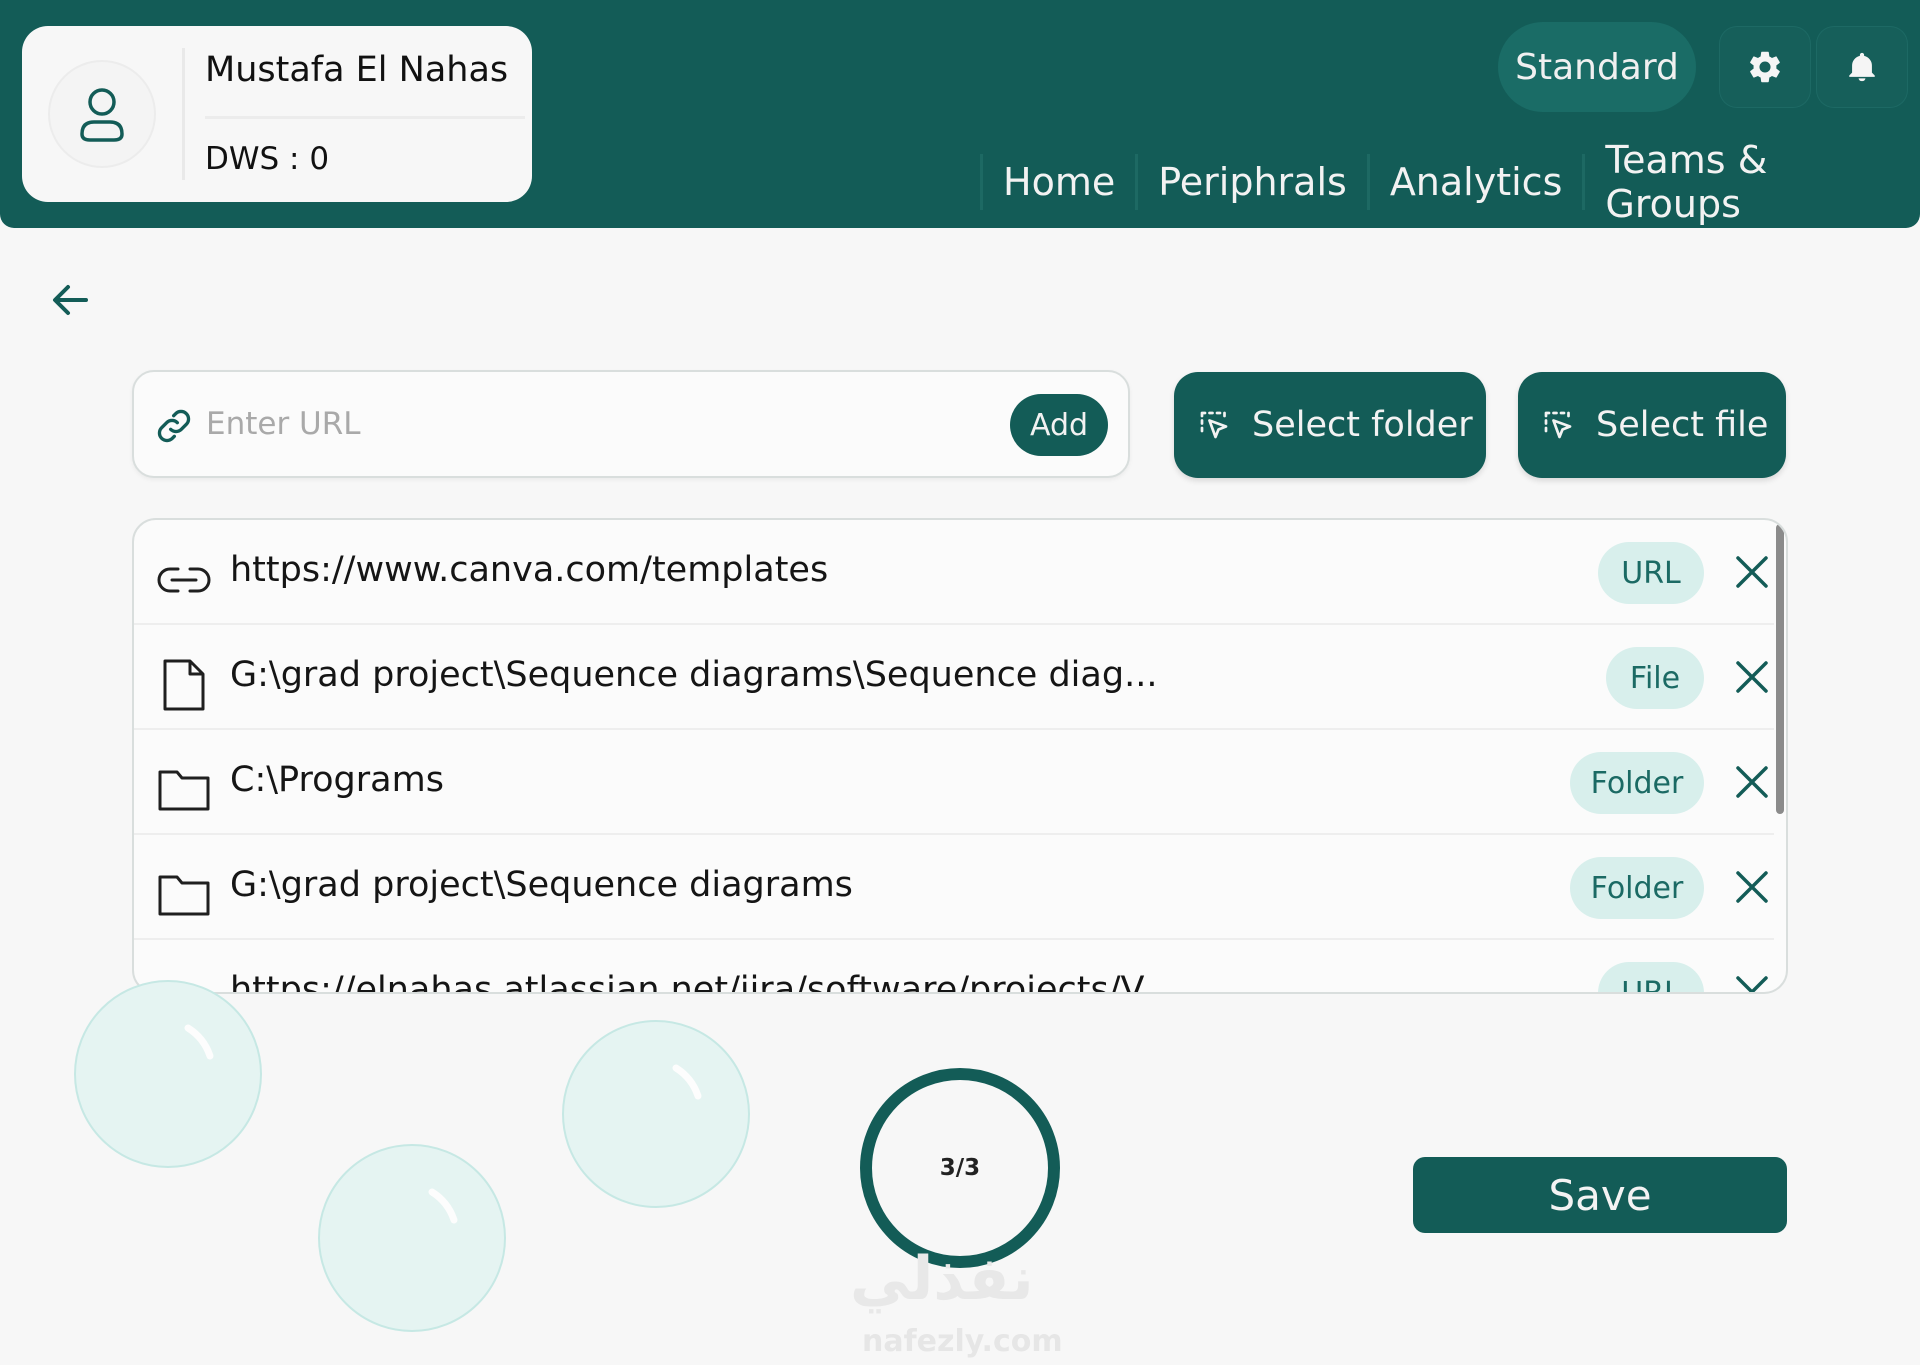 This screenshot has width=1920, height=1365. What do you see at coordinates (1251, 182) in the screenshot?
I see `nav-periphrals: Periphrals` at bounding box center [1251, 182].